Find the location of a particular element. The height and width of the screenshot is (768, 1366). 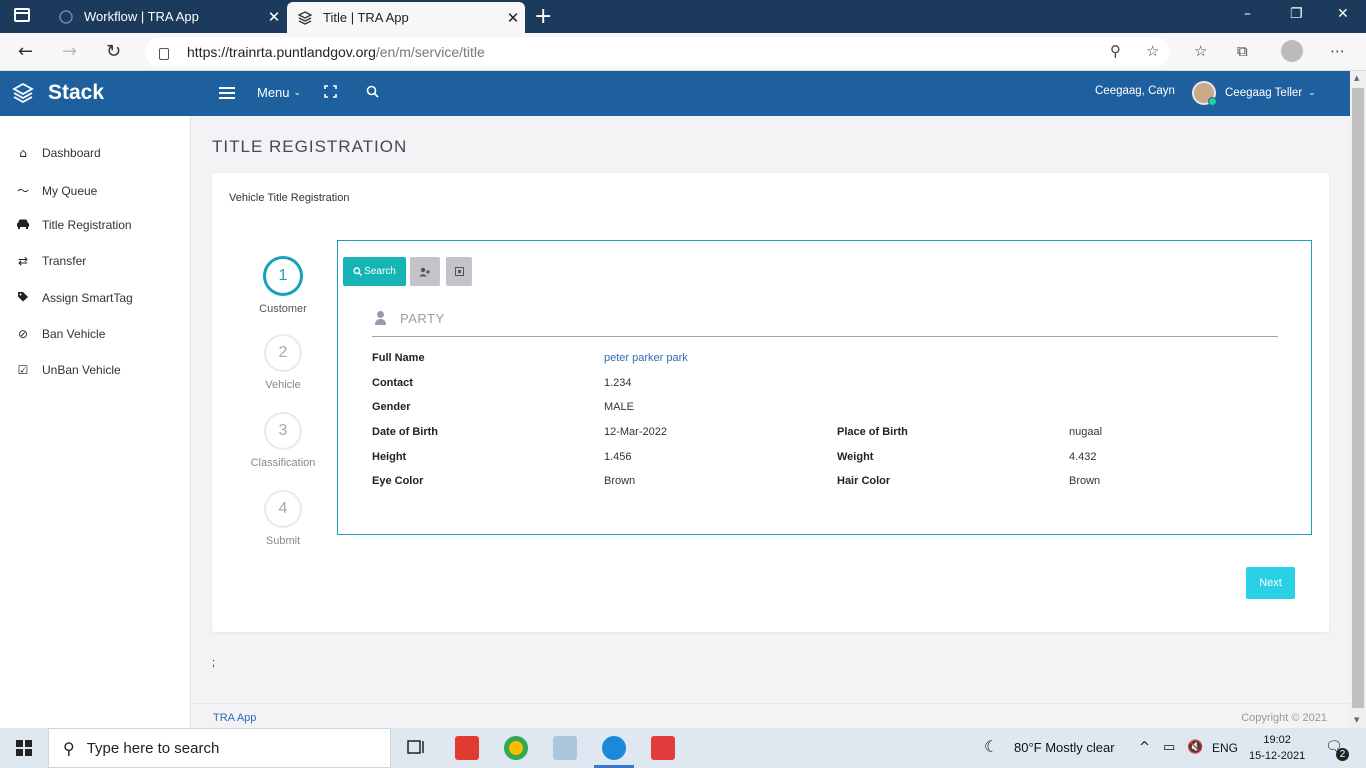

browser-tab-title: Title | TRA App ✕ is located at coordinates (406, 17).